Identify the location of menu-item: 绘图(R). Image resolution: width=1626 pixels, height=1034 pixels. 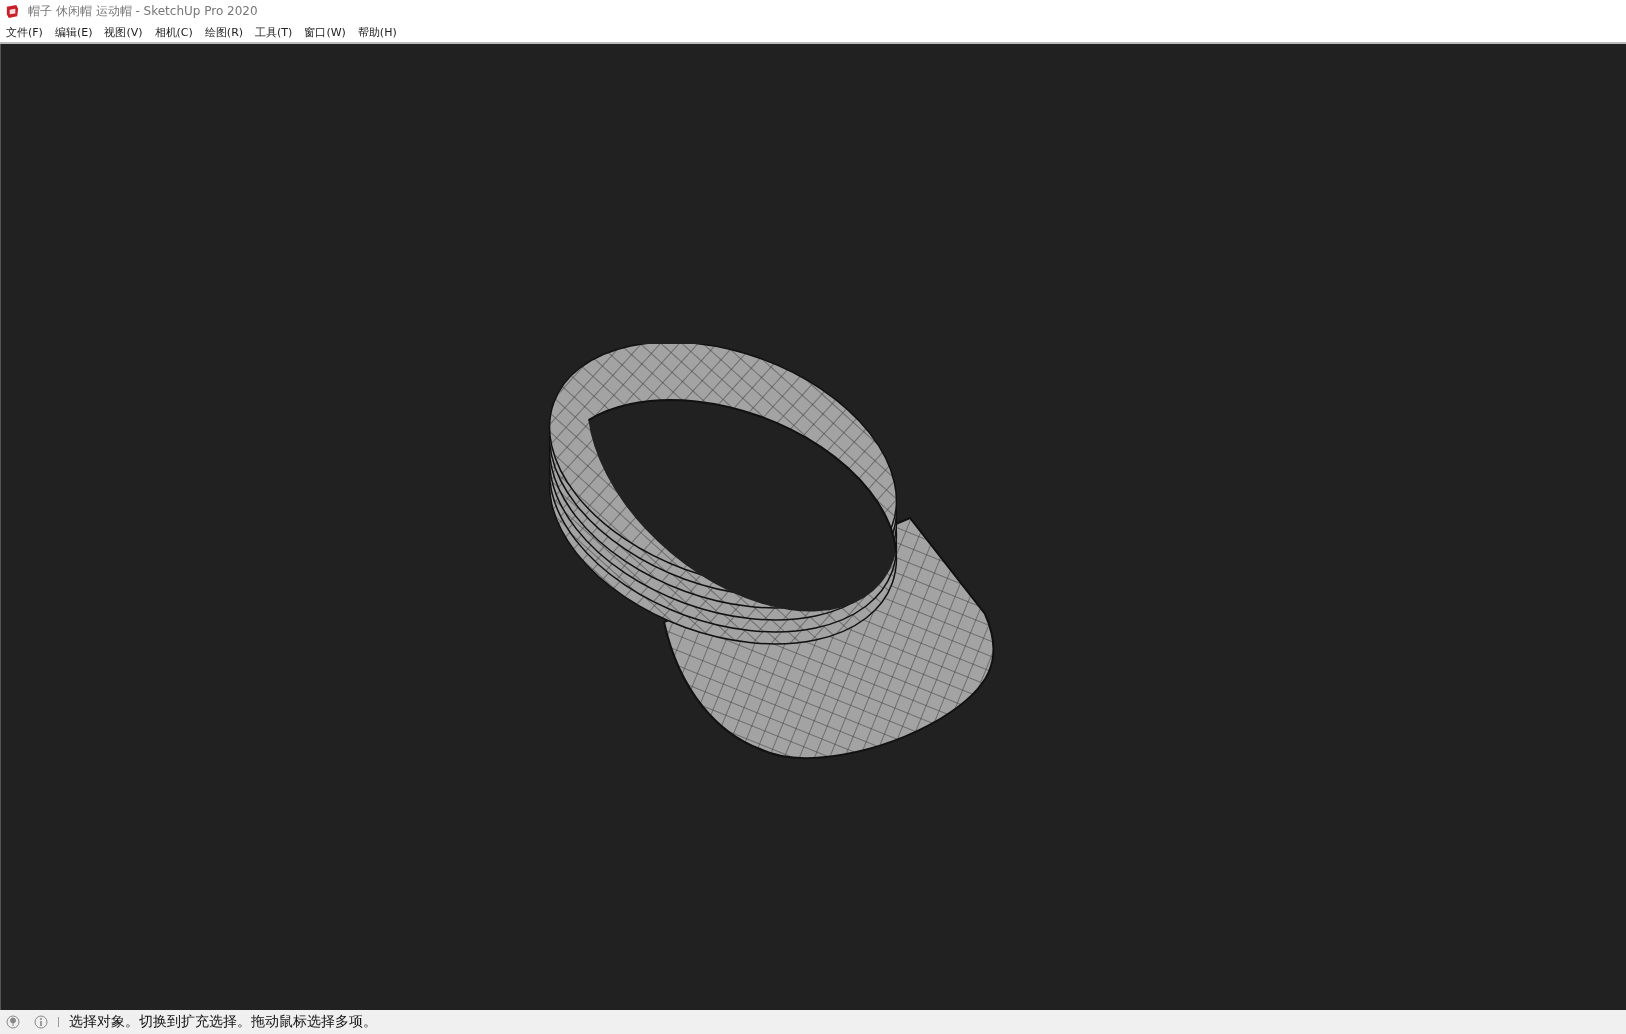
(224, 32).